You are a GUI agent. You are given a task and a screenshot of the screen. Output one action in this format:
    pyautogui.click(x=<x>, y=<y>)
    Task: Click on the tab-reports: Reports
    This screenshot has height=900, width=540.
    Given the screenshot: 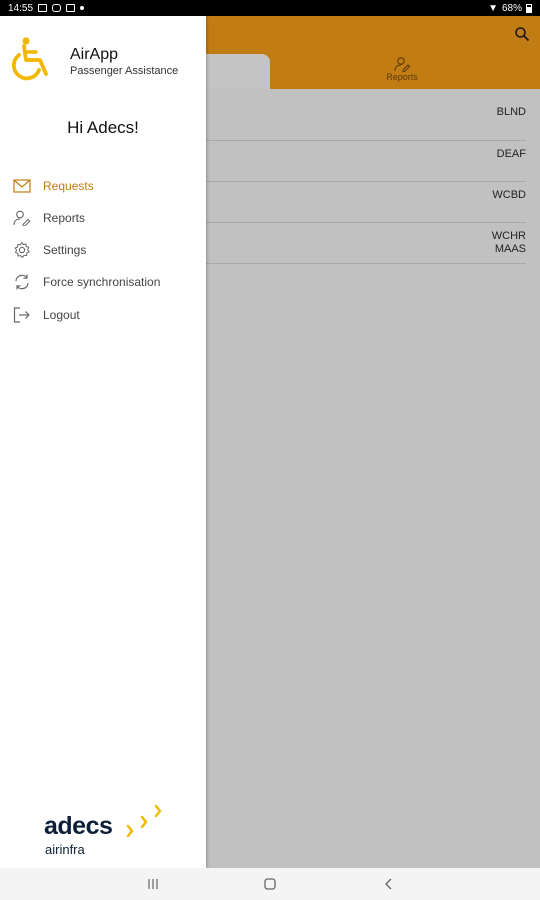 What is the action you would take?
    pyautogui.click(x=402, y=72)
    